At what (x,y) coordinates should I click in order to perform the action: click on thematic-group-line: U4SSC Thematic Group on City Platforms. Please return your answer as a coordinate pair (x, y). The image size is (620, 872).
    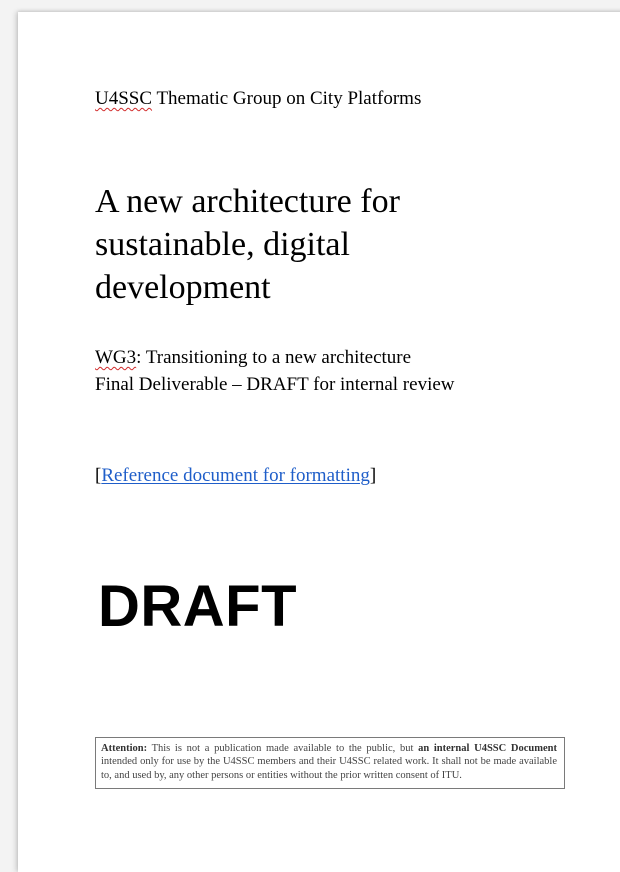
    Looking at the image, I should click on (258, 99).